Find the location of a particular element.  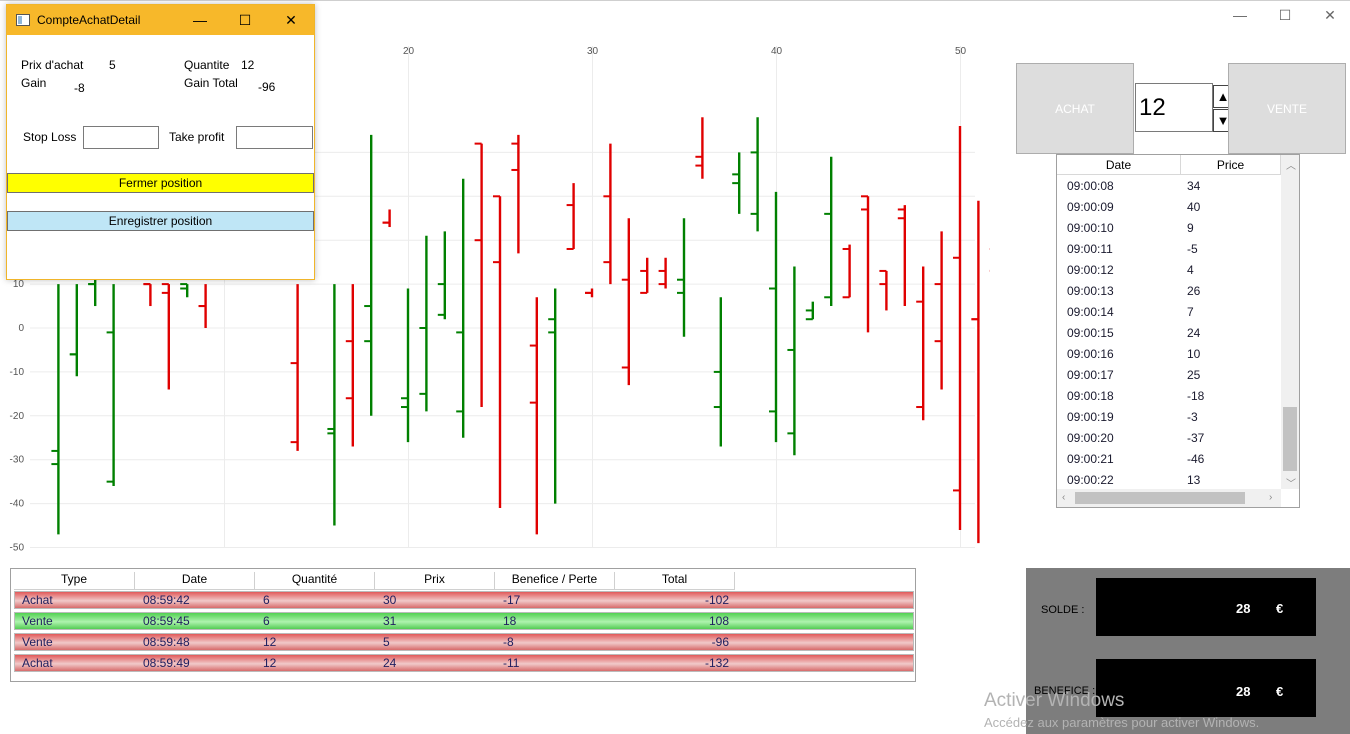

stop-loss-input is located at coordinates (121, 137).